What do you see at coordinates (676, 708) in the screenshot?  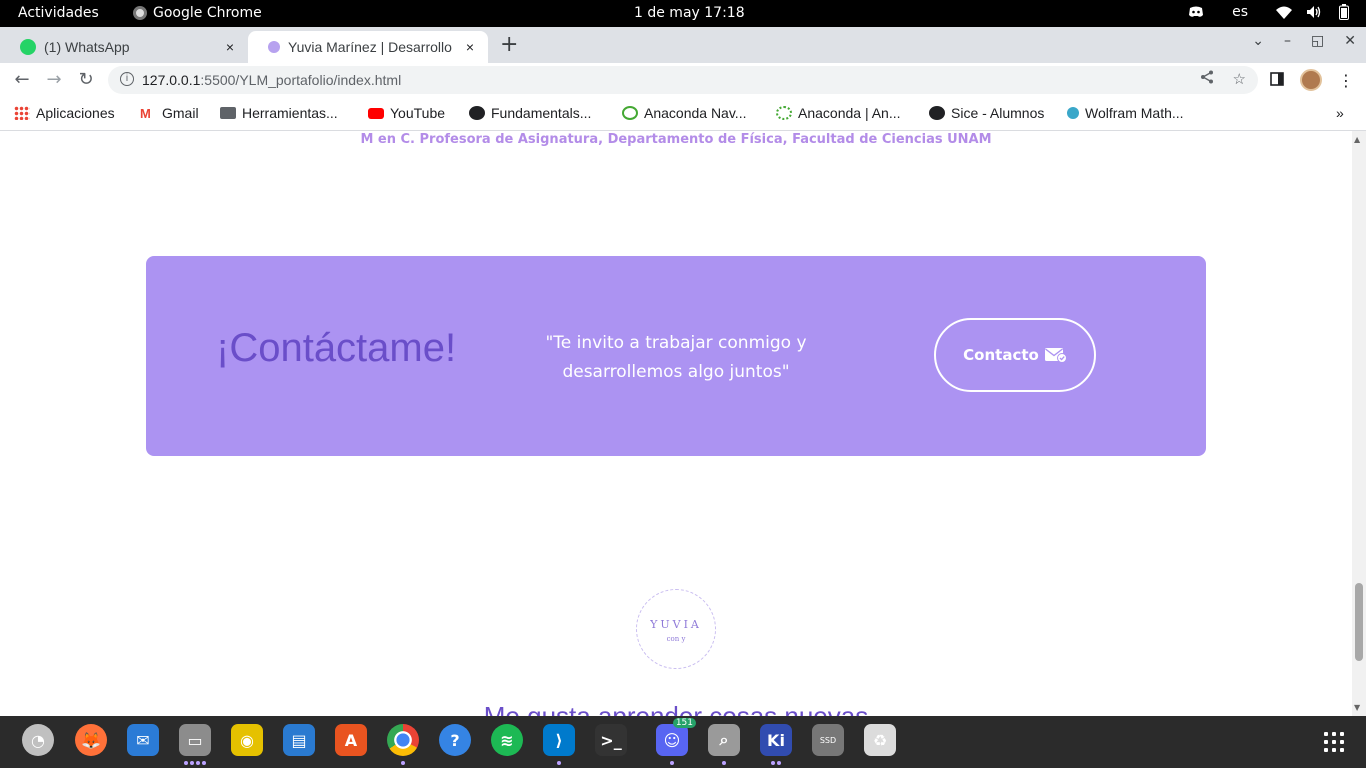 I see `about-heading: Me gusta aprender cosas nuevas` at bounding box center [676, 708].